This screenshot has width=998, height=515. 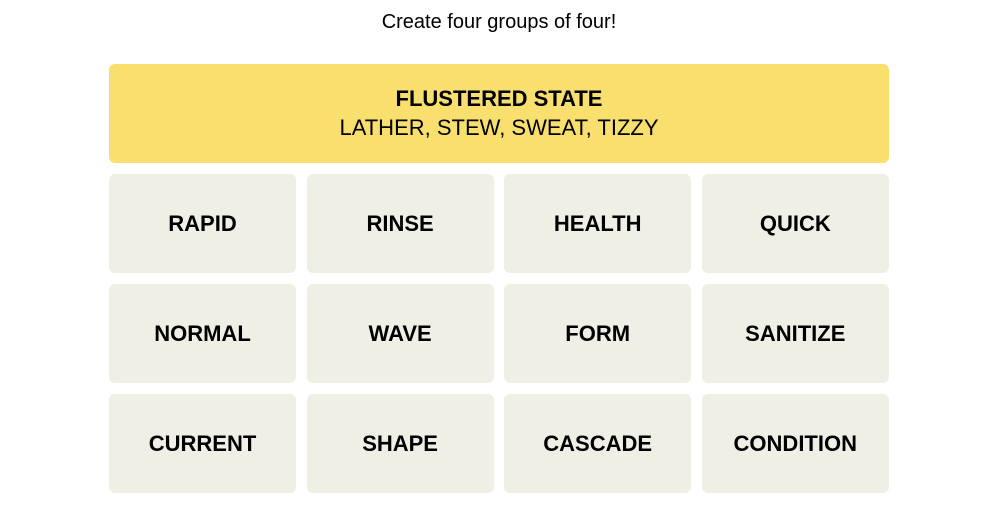 I want to click on word-tile: NORMAL, so click(x=202, y=333).